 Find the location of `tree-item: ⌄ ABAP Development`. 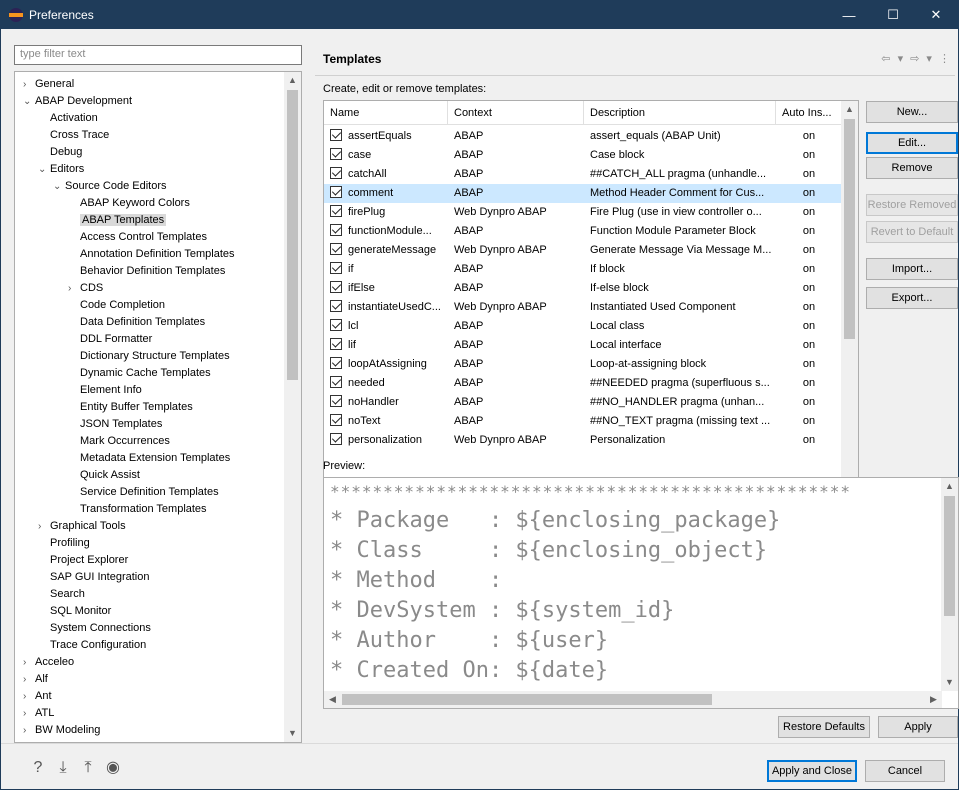

tree-item: ⌄ ABAP Development is located at coordinates (77, 101).